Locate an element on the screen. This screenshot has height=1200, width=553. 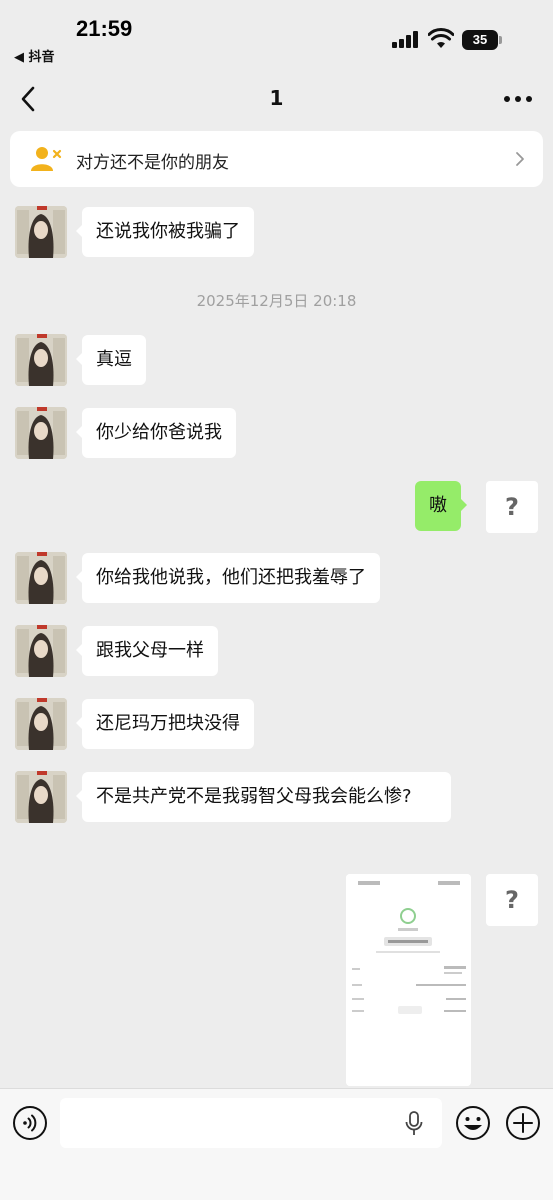
voice-mode-icon is located at coordinates (30, 1123).